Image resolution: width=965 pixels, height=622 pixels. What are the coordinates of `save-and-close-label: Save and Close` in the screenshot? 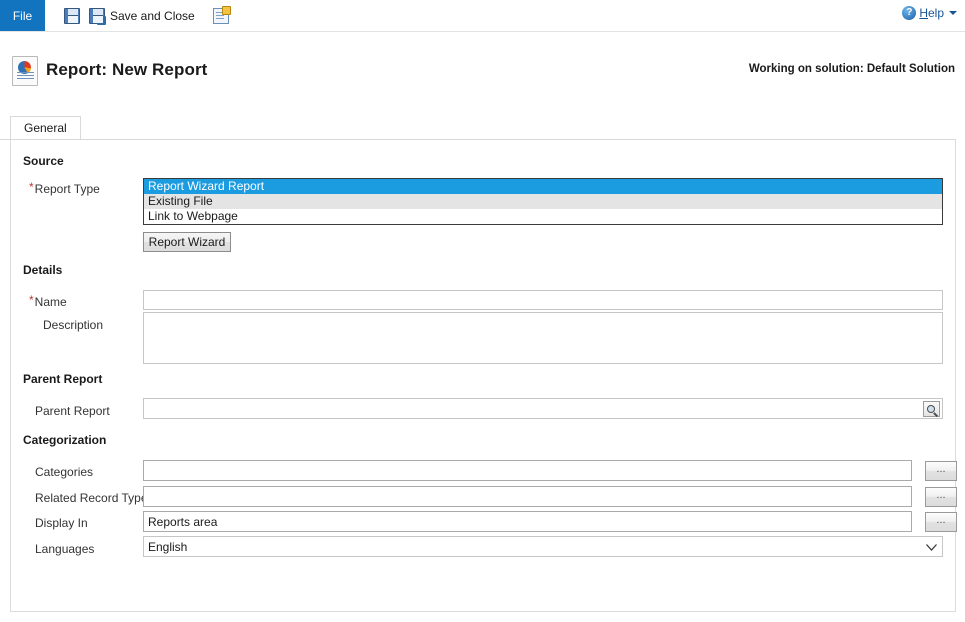 It's located at (152, 15).